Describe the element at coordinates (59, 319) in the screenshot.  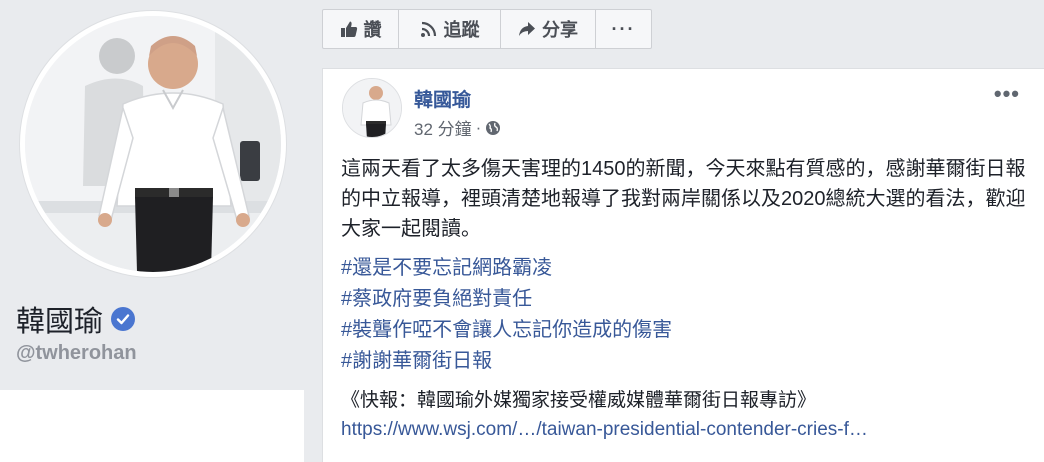
I see `profile-name: 韓國瑜` at that location.